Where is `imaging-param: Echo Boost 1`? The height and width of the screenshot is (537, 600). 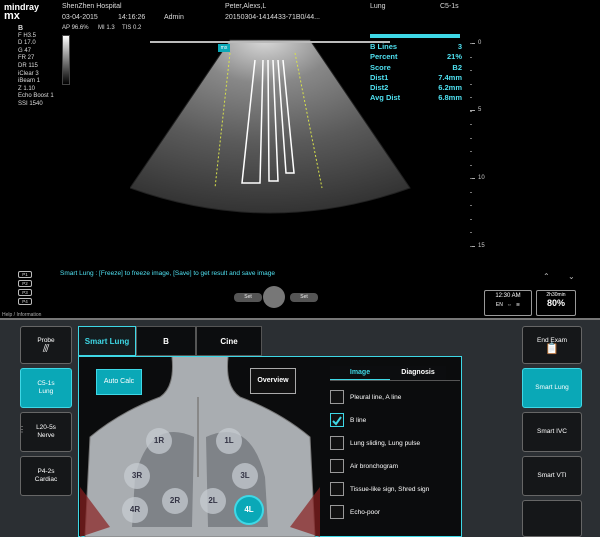
imaging-param: Echo Boost 1 is located at coordinates (36, 96).